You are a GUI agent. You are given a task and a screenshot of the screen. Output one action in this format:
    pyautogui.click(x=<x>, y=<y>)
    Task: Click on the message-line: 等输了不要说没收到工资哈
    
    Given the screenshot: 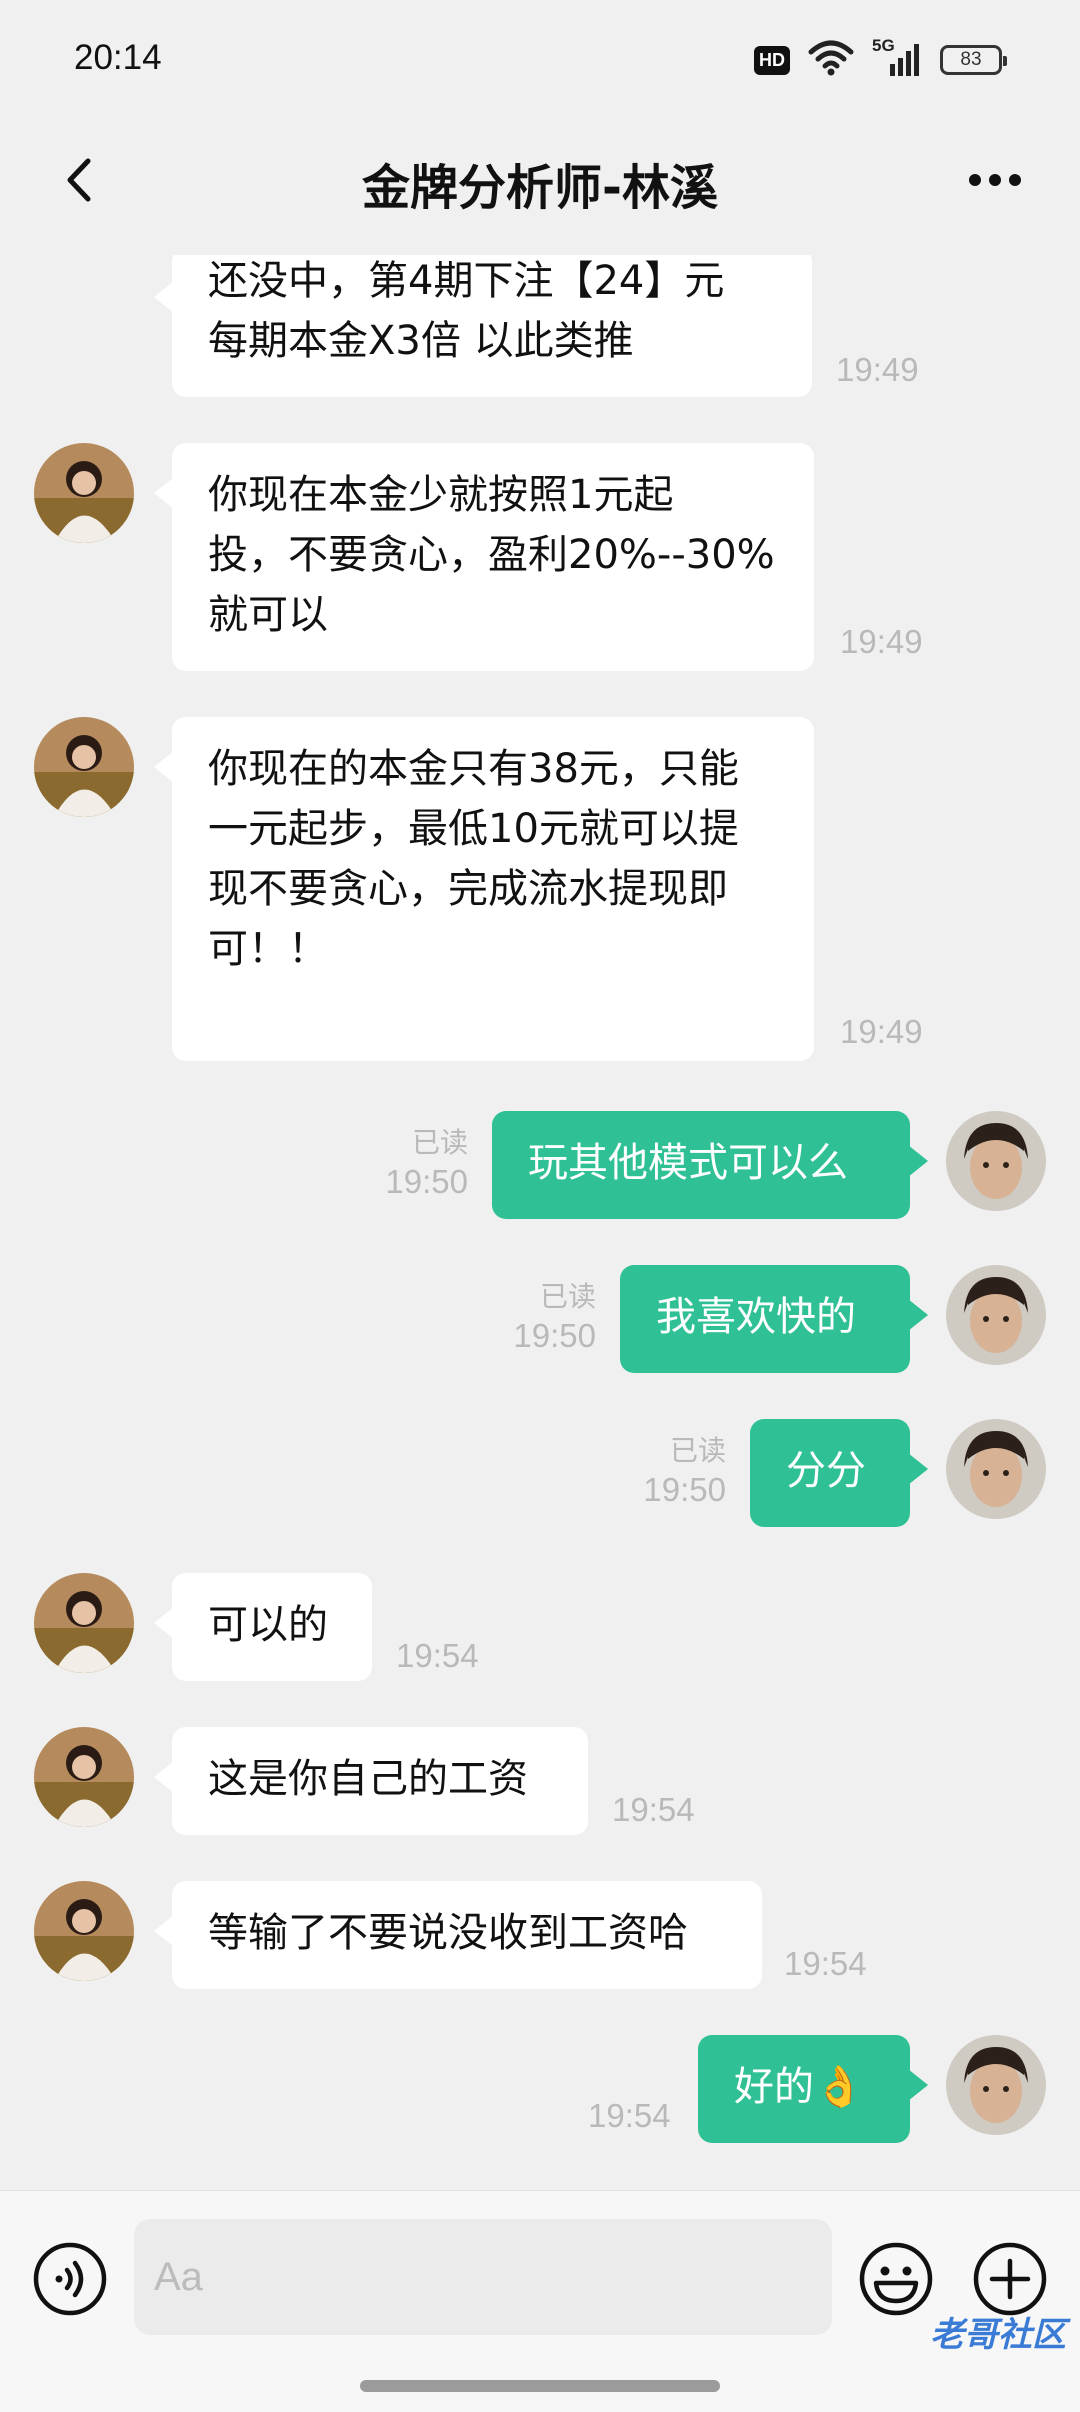 What is the action you would take?
    pyautogui.click(x=448, y=1933)
    